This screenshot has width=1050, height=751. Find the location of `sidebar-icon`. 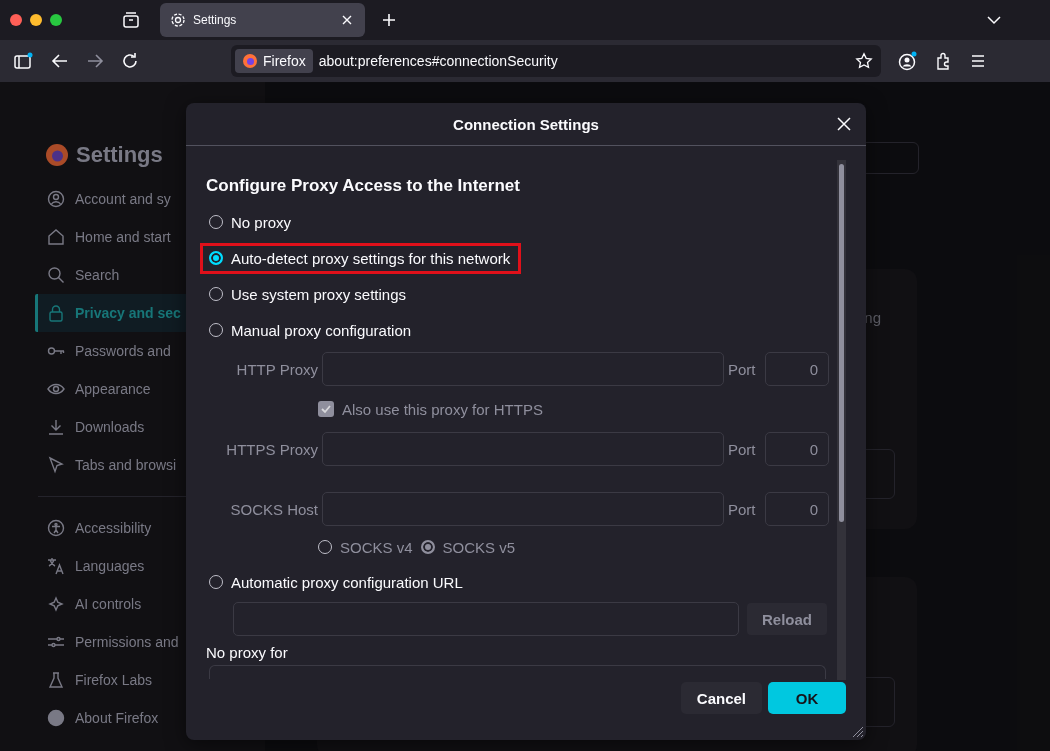

sidebar-icon is located at coordinates (24, 61).